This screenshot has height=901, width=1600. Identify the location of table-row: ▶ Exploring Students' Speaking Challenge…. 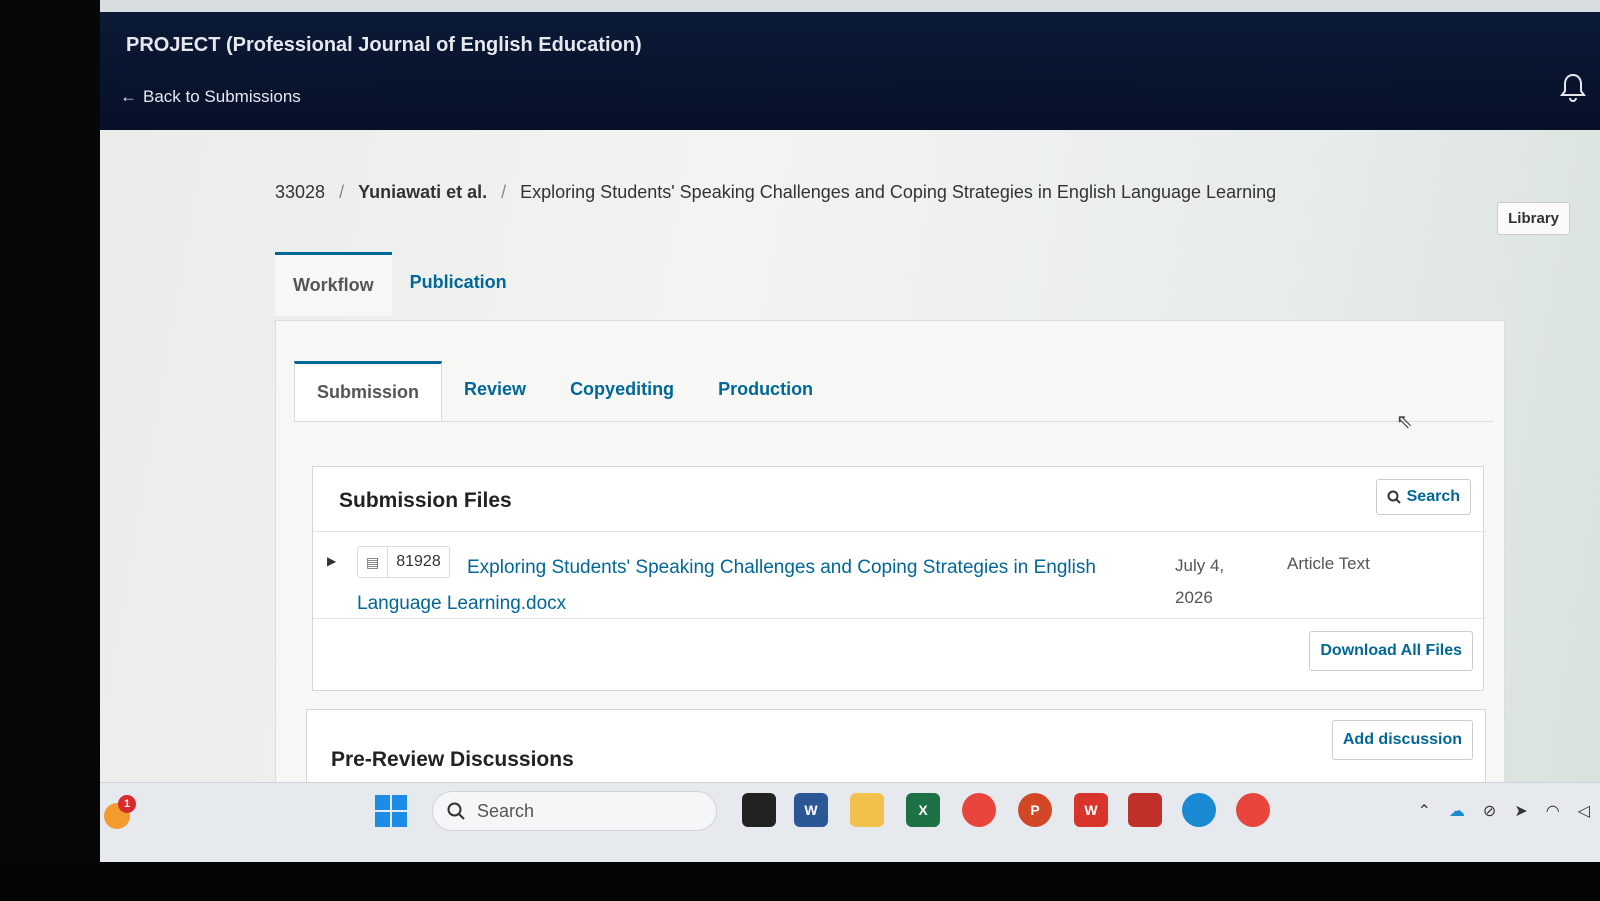
(898, 575).